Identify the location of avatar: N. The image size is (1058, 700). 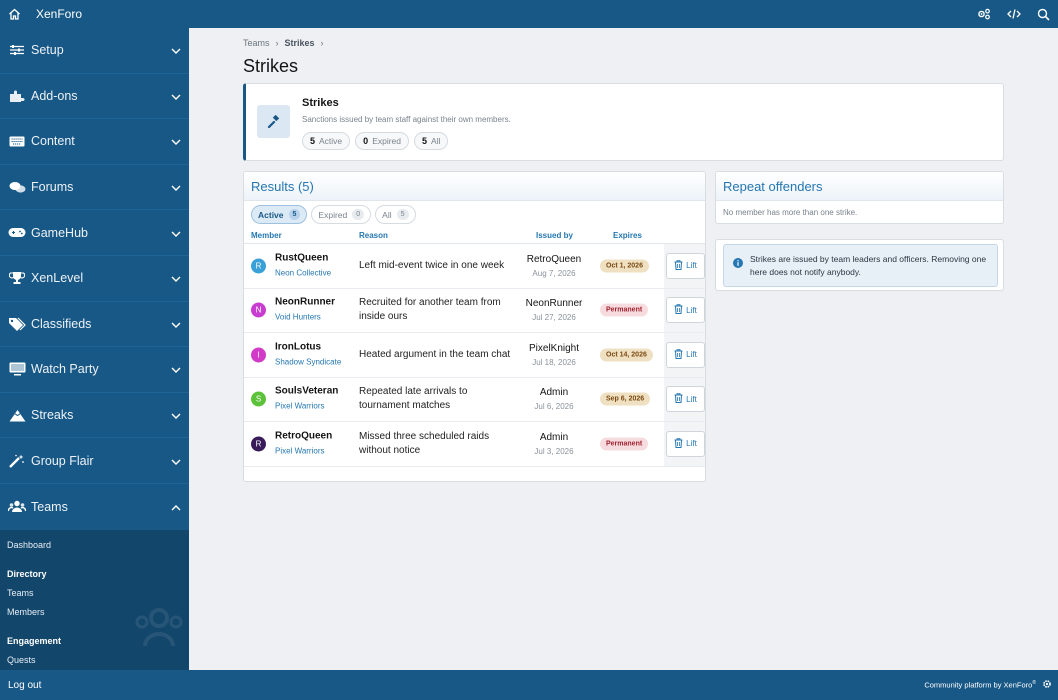
(258, 310).